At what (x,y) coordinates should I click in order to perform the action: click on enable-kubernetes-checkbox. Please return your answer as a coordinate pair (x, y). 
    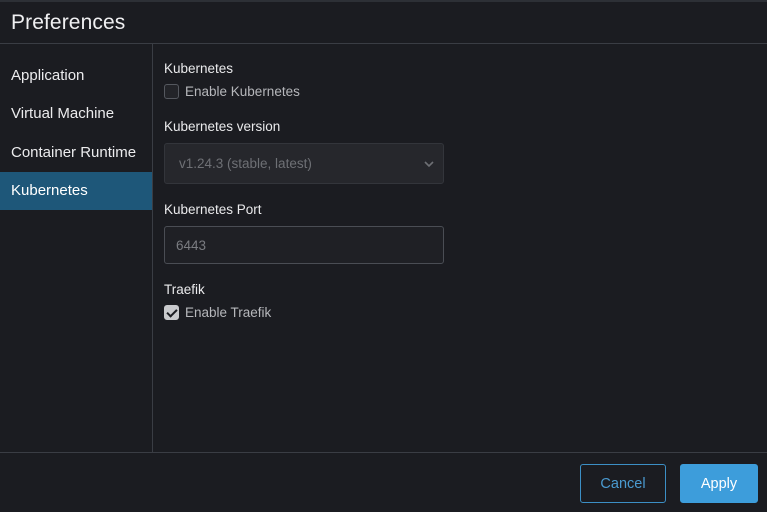
    Looking at the image, I should click on (171, 91).